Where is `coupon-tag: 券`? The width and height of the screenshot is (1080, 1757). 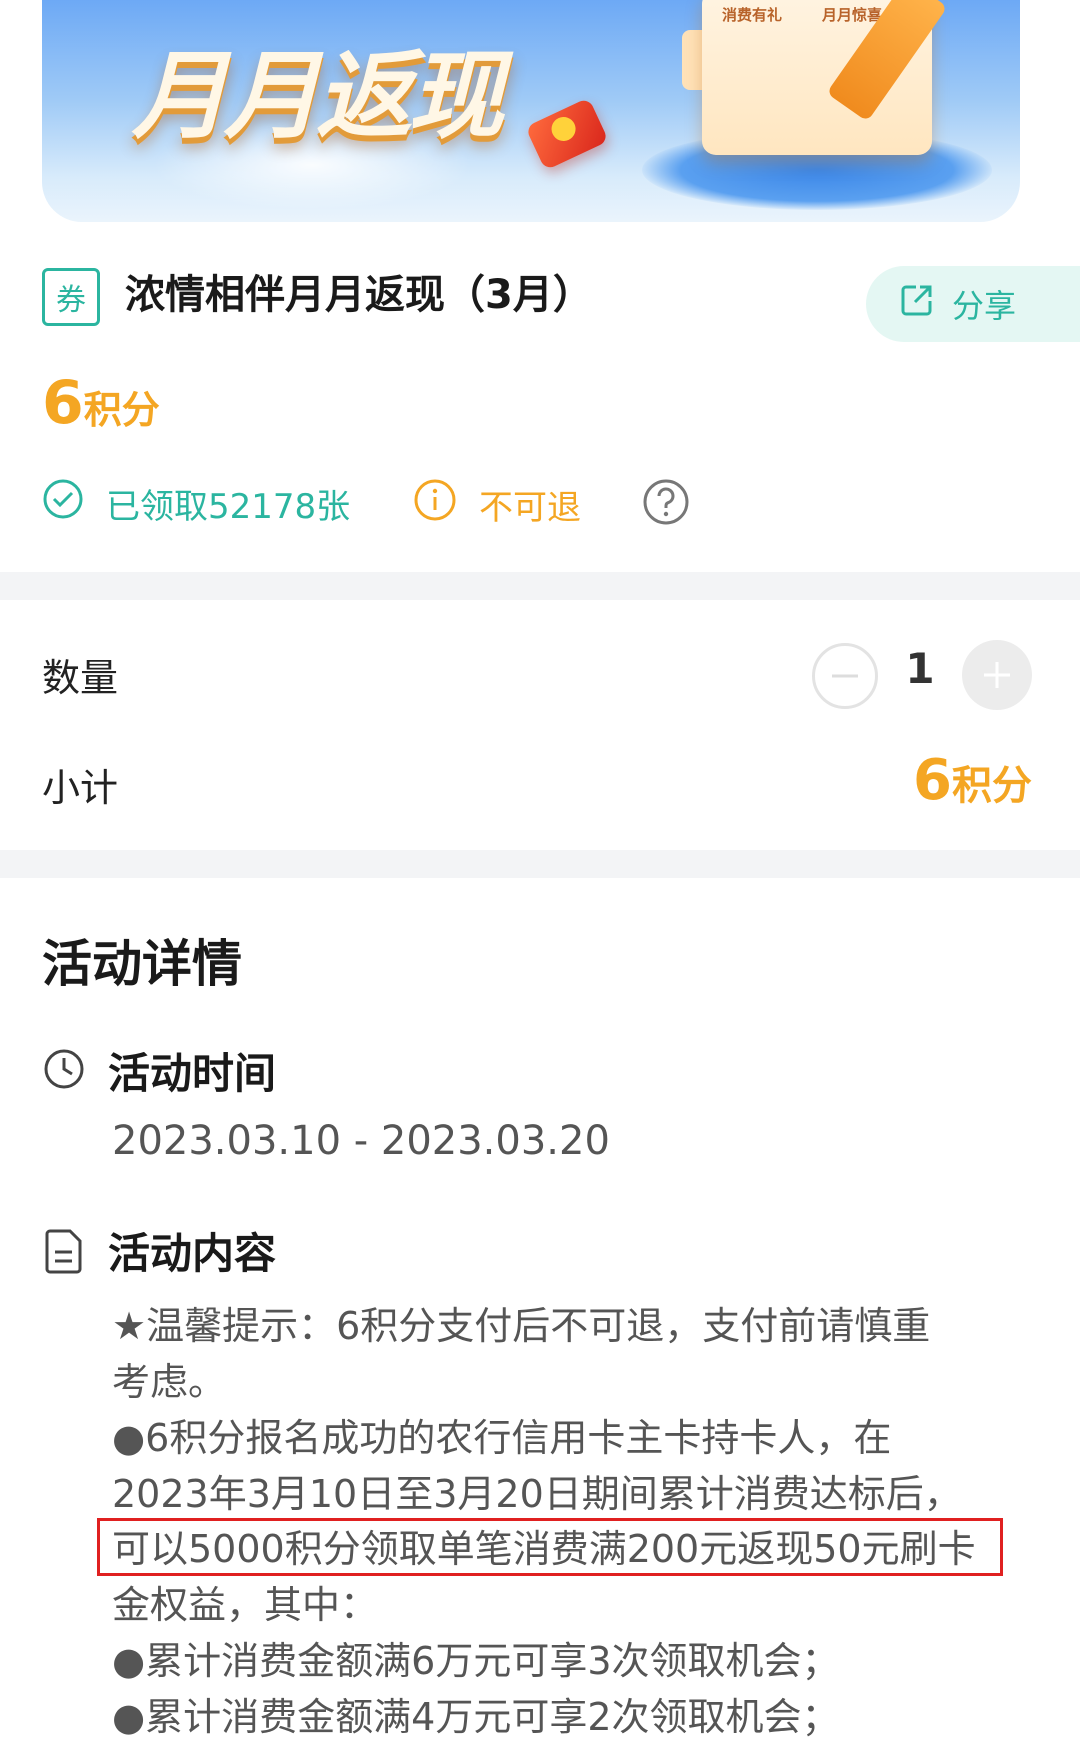 coupon-tag: 券 is located at coordinates (71, 297).